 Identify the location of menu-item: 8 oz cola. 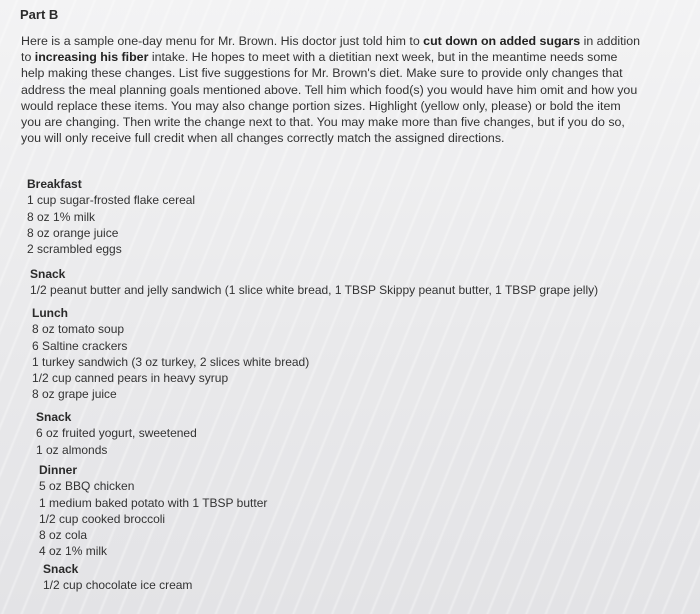
(63, 535).